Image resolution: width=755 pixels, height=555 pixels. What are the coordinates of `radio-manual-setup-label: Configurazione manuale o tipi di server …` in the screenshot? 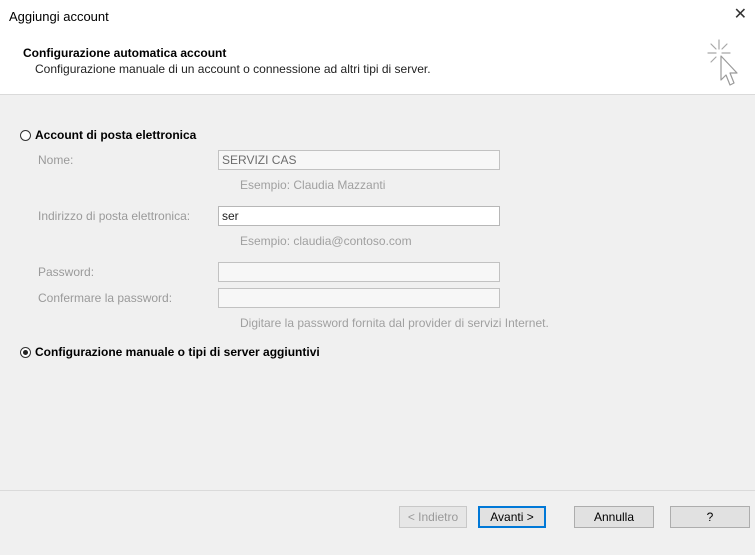 It's located at (177, 352).